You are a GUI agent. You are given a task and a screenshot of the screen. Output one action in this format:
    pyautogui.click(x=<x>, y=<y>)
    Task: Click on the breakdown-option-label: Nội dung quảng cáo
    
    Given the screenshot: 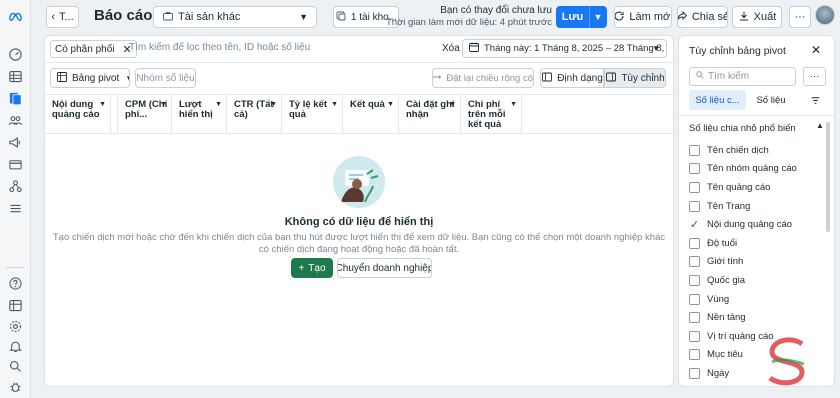 What is the action you would take?
    pyautogui.click(x=750, y=225)
    